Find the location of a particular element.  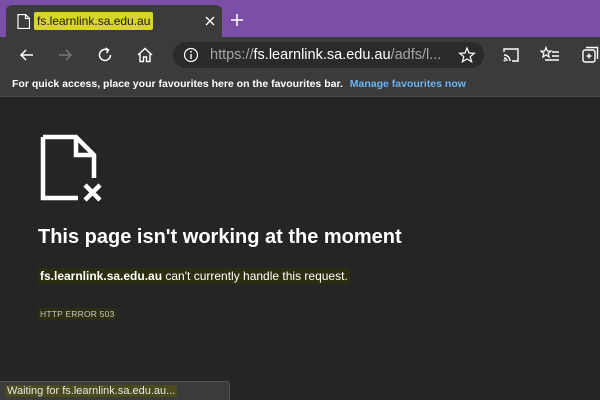

close-icon is located at coordinates (210, 21).